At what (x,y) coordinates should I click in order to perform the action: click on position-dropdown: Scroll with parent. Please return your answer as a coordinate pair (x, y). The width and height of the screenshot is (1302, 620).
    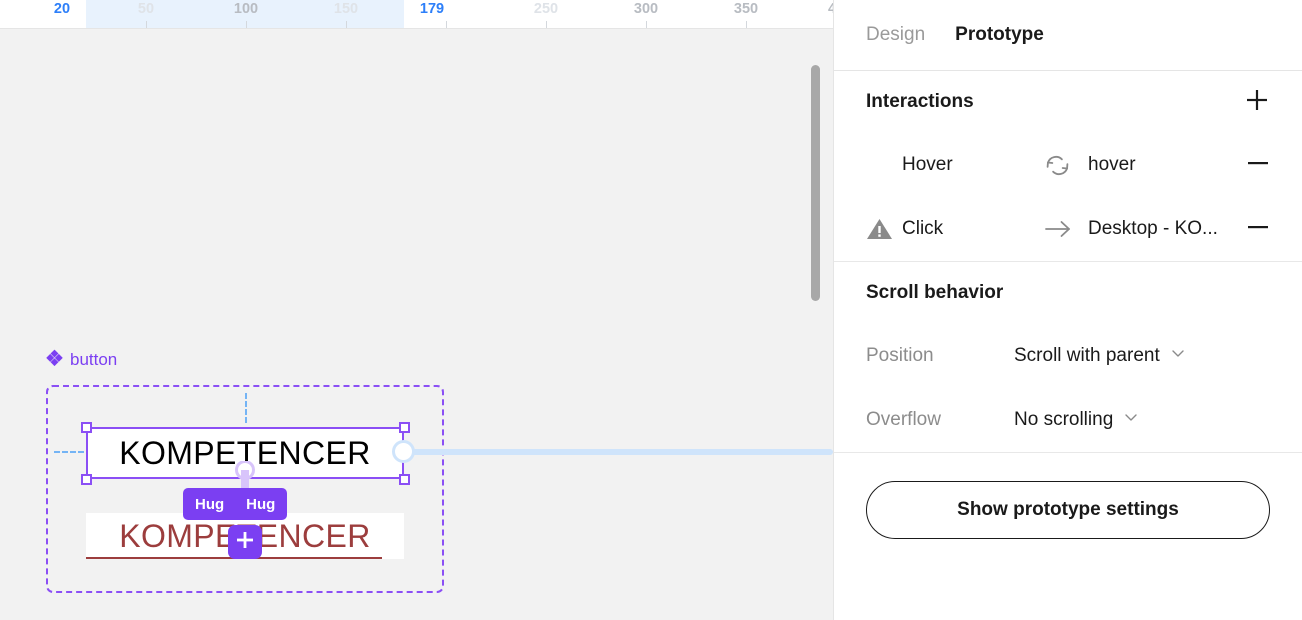
    Looking at the image, I should click on (1100, 356).